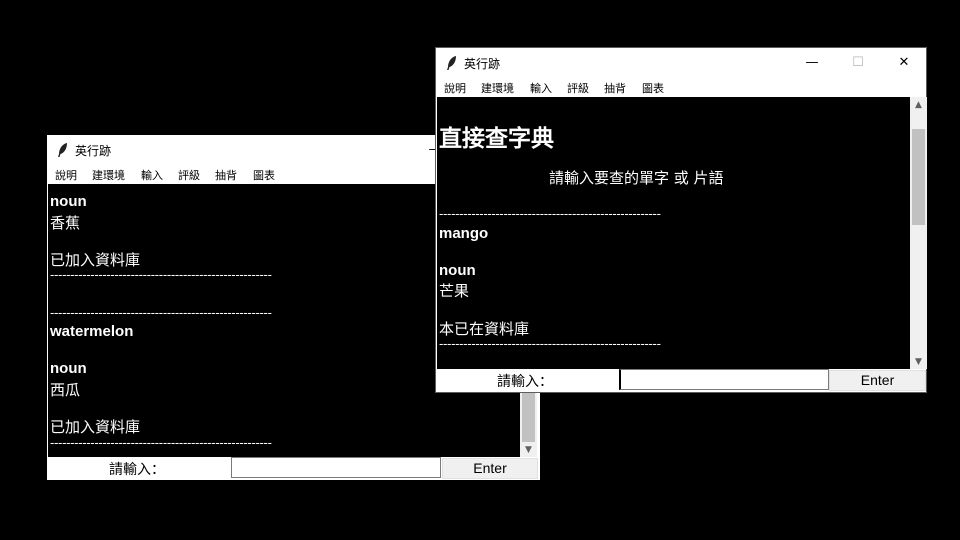 The image size is (960, 540). Describe the element at coordinates (464, 233) in the screenshot. I see `output-line: mango` at that location.